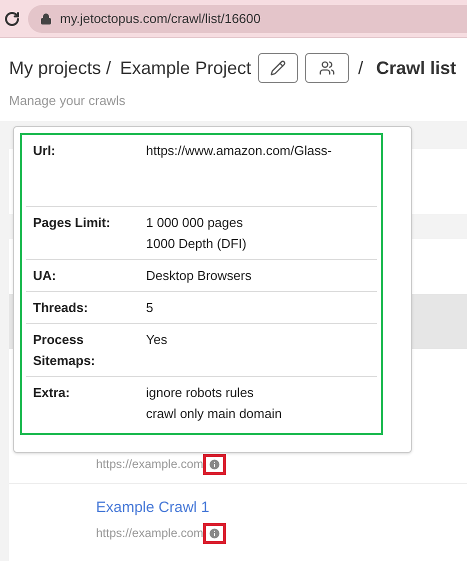  I want to click on edit-button, so click(278, 68).